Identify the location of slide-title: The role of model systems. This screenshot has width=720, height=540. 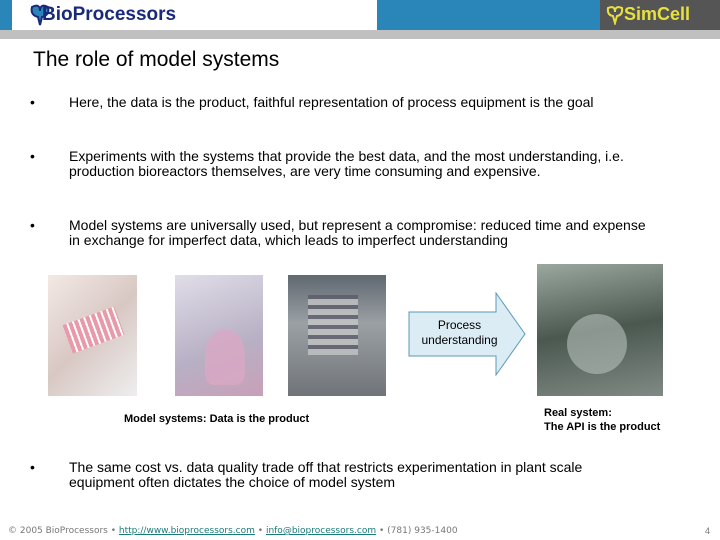
(156, 59).